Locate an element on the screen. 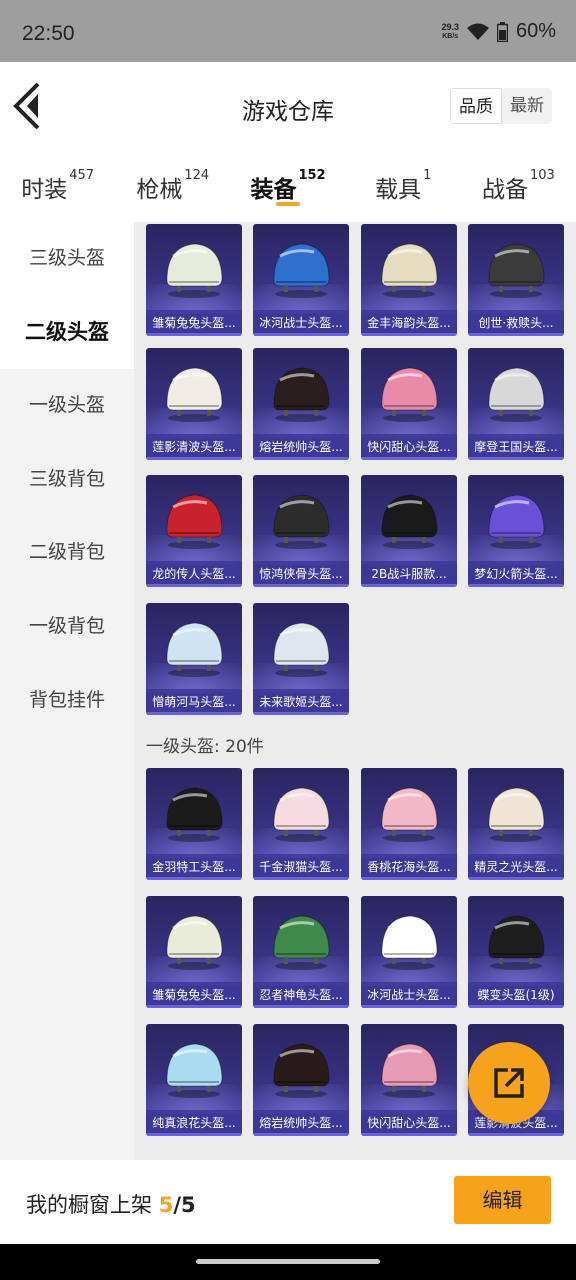 The width and height of the screenshot is (576, 1280). sidebar-item-level3-backpack: 三级背包 is located at coordinates (67, 480).